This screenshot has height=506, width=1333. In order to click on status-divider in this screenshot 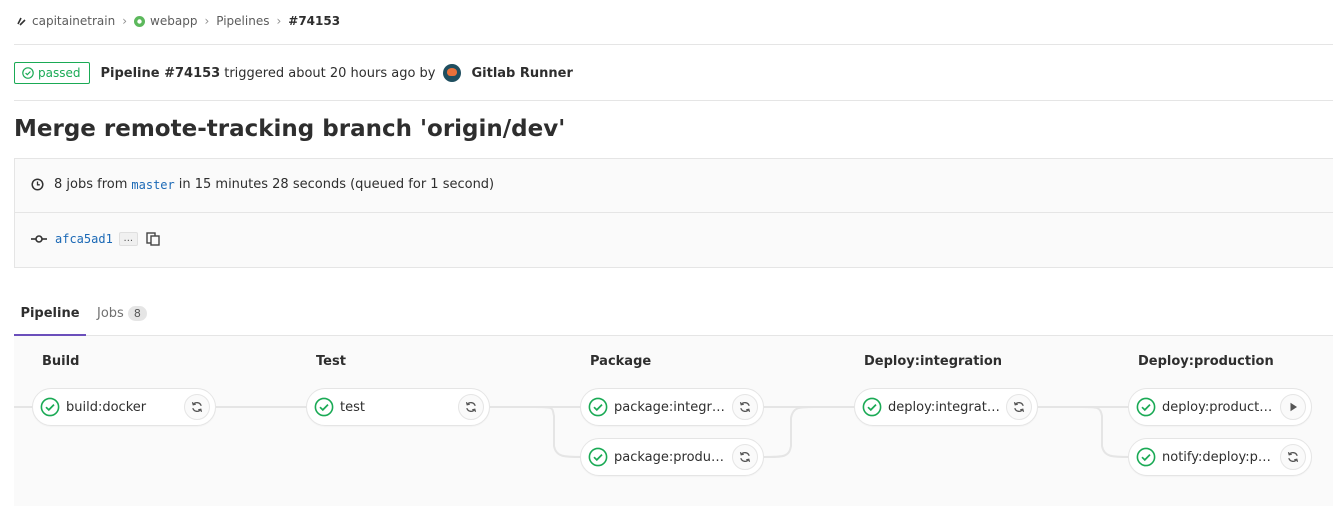, I will do `click(673, 100)`.